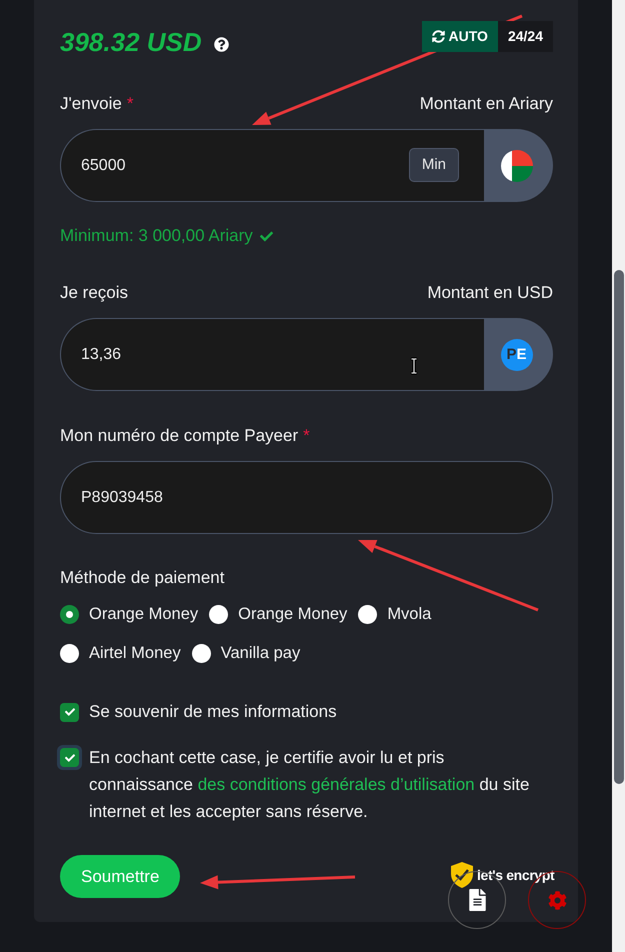 This screenshot has height=952, width=625. I want to click on text-cursor-icon, so click(414, 366).